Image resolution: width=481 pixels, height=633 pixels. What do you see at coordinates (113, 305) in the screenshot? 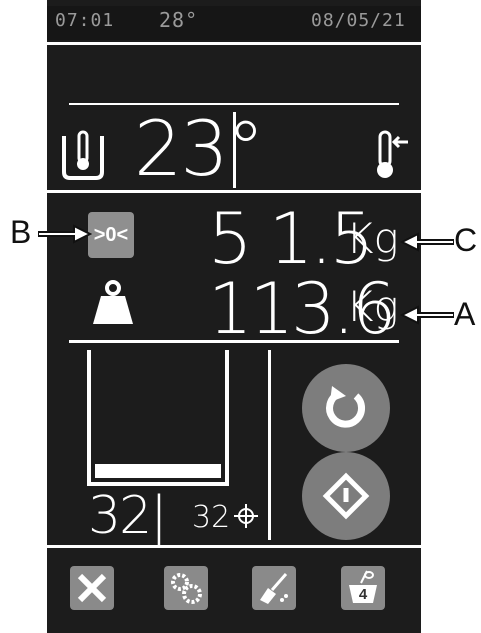
I see `weight-icon` at bounding box center [113, 305].